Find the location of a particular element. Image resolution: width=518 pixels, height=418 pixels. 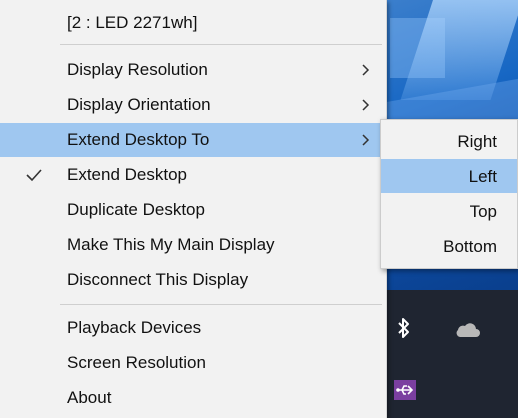

menu-item-screen-resolution: Screen Resolution is located at coordinates (192, 363).